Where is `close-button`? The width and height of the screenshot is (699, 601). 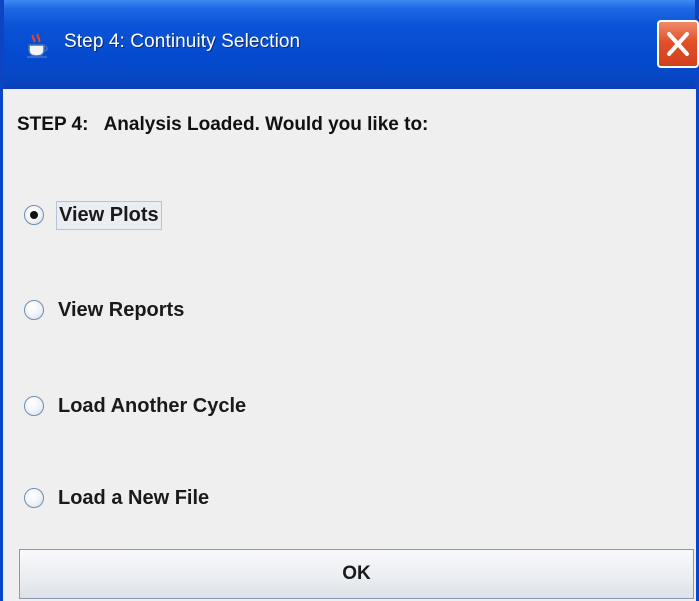 close-button is located at coordinates (678, 44).